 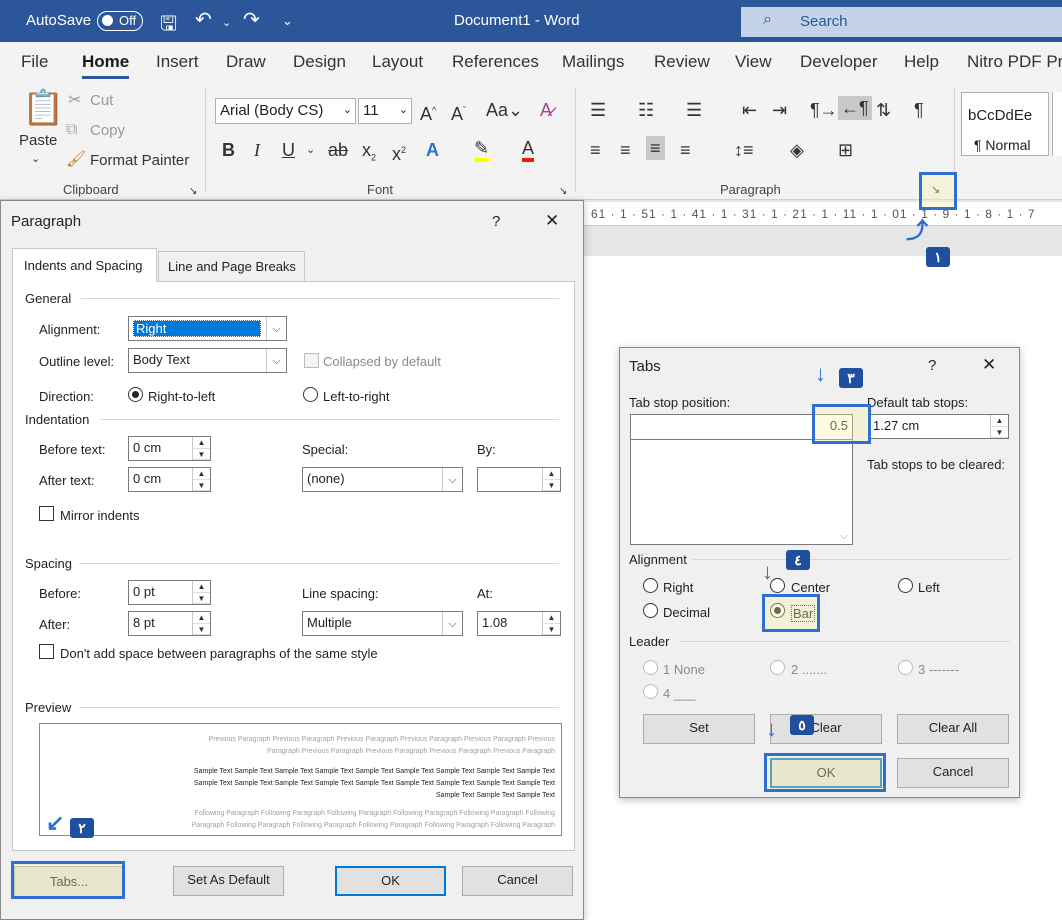 What do you see at coordinates (369, 154) in the screenshot?
I see `subscript-icon: x2` at bounding box center [369, 154].